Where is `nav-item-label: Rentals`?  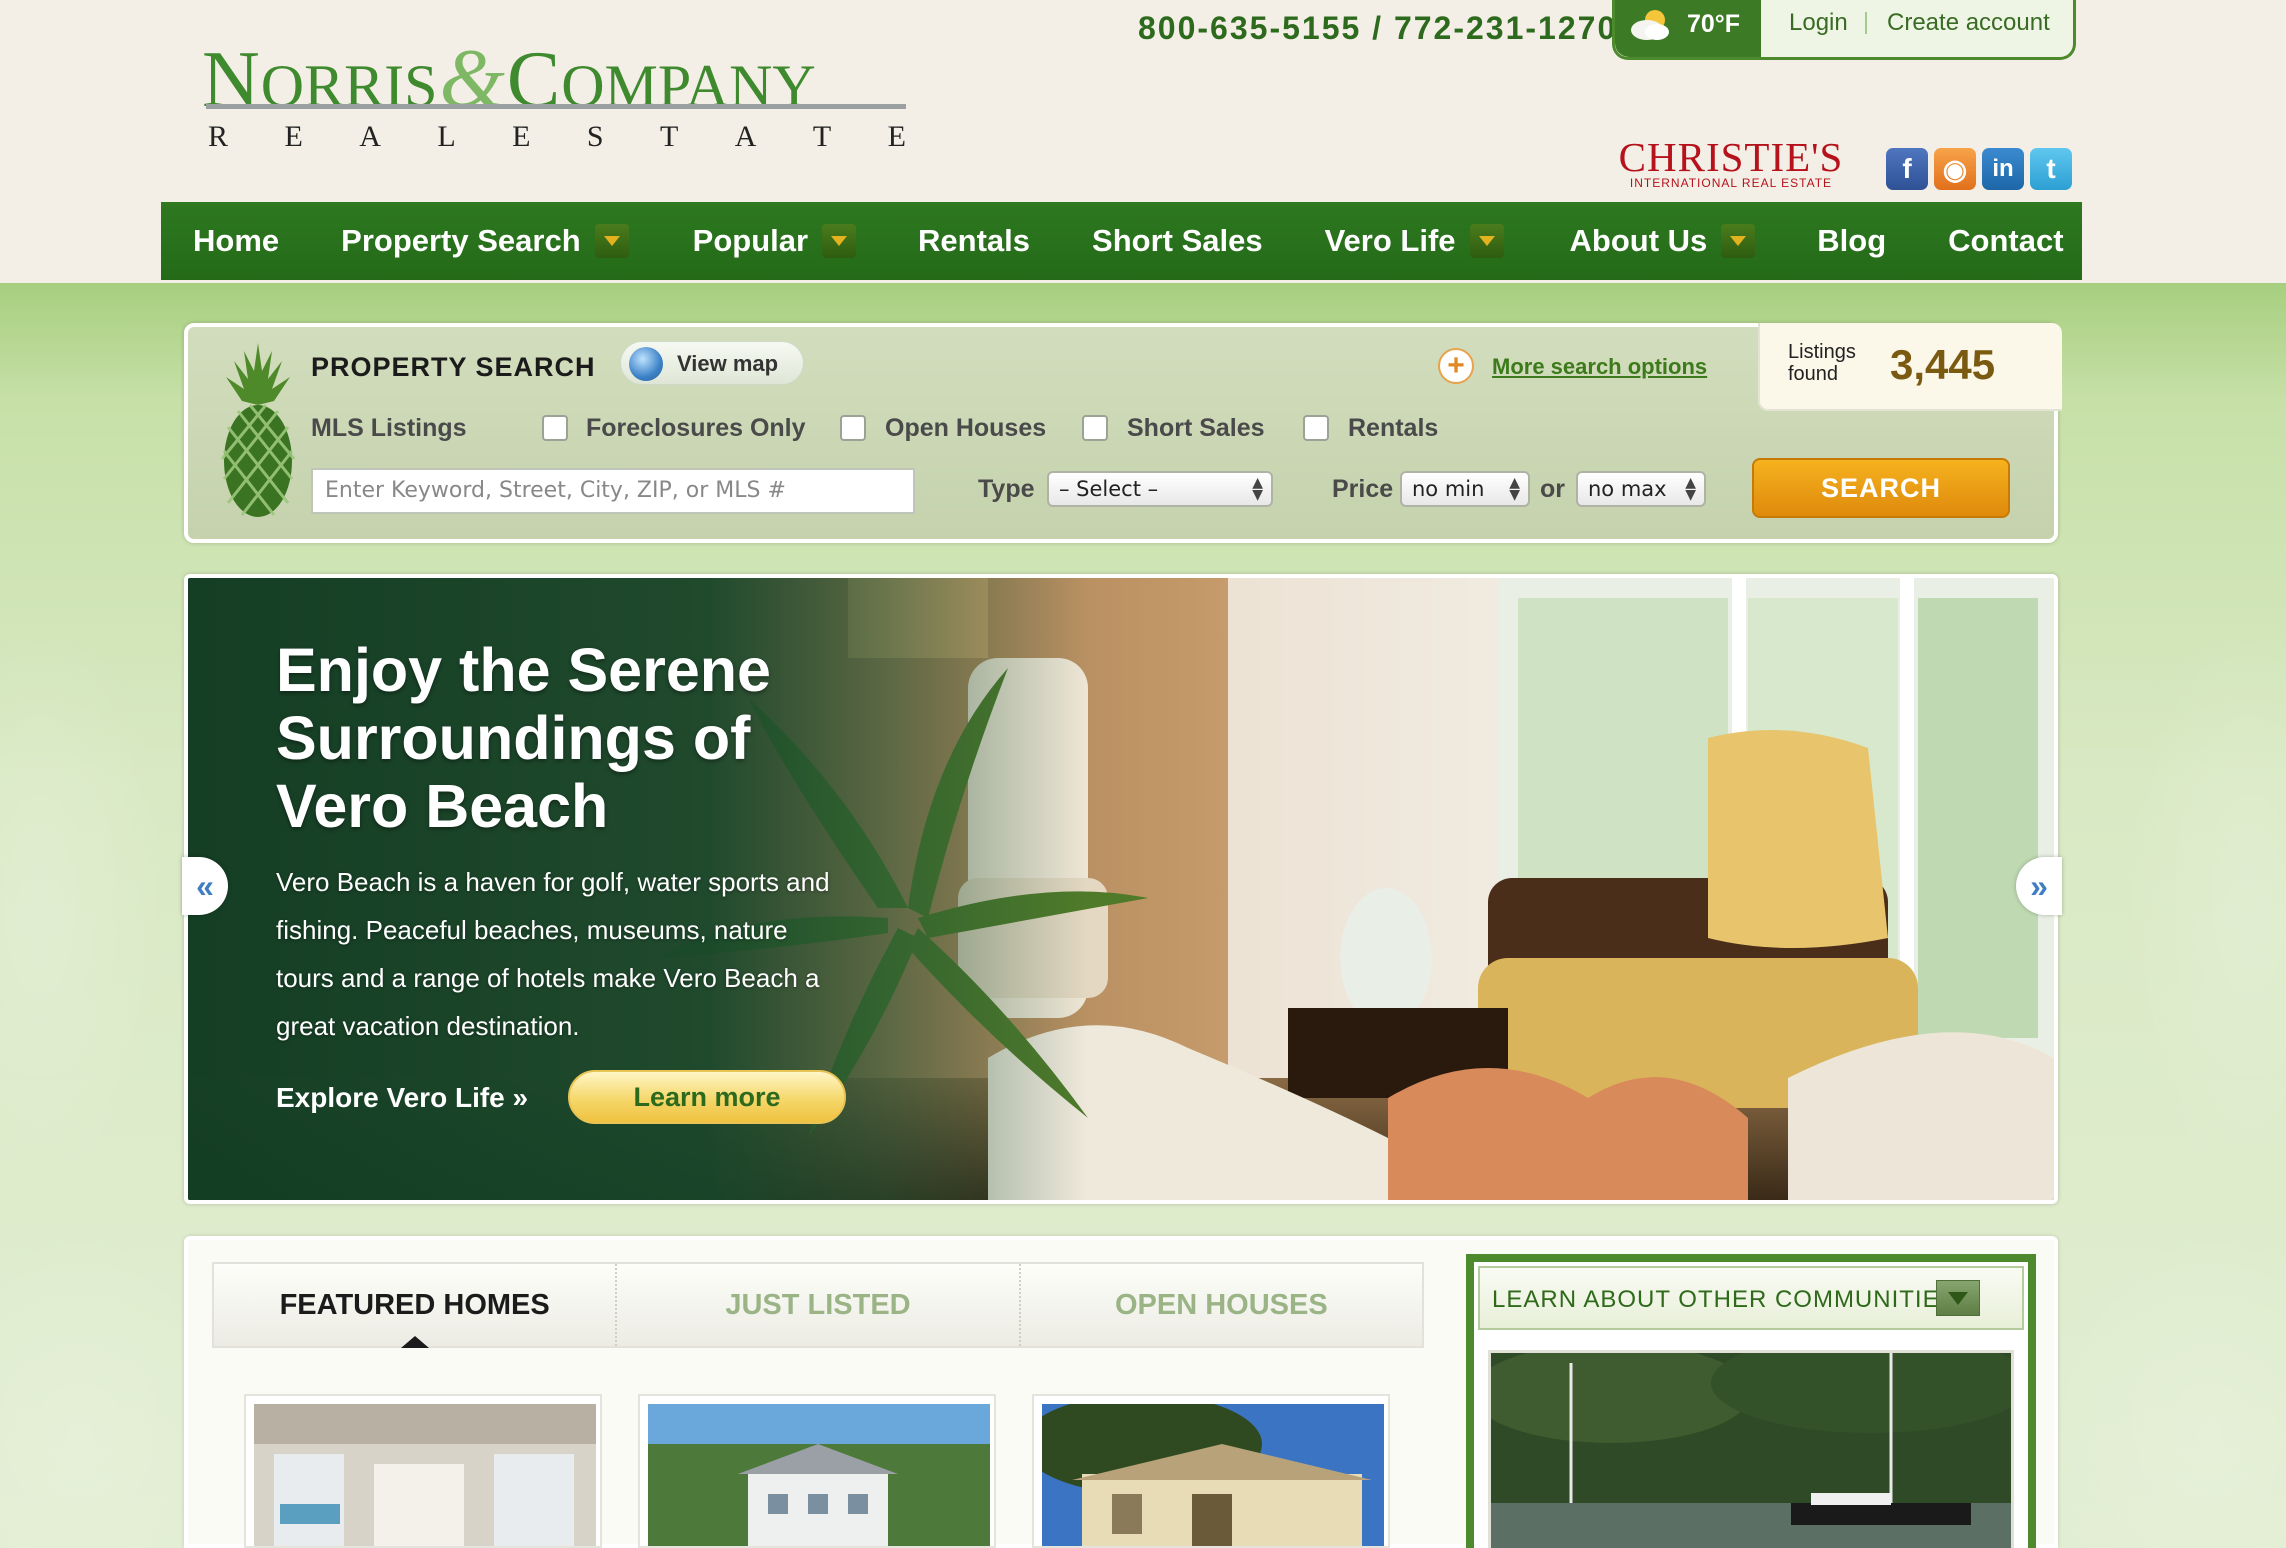 nav-item-label: Rentals is located at coordinates (974, 240).